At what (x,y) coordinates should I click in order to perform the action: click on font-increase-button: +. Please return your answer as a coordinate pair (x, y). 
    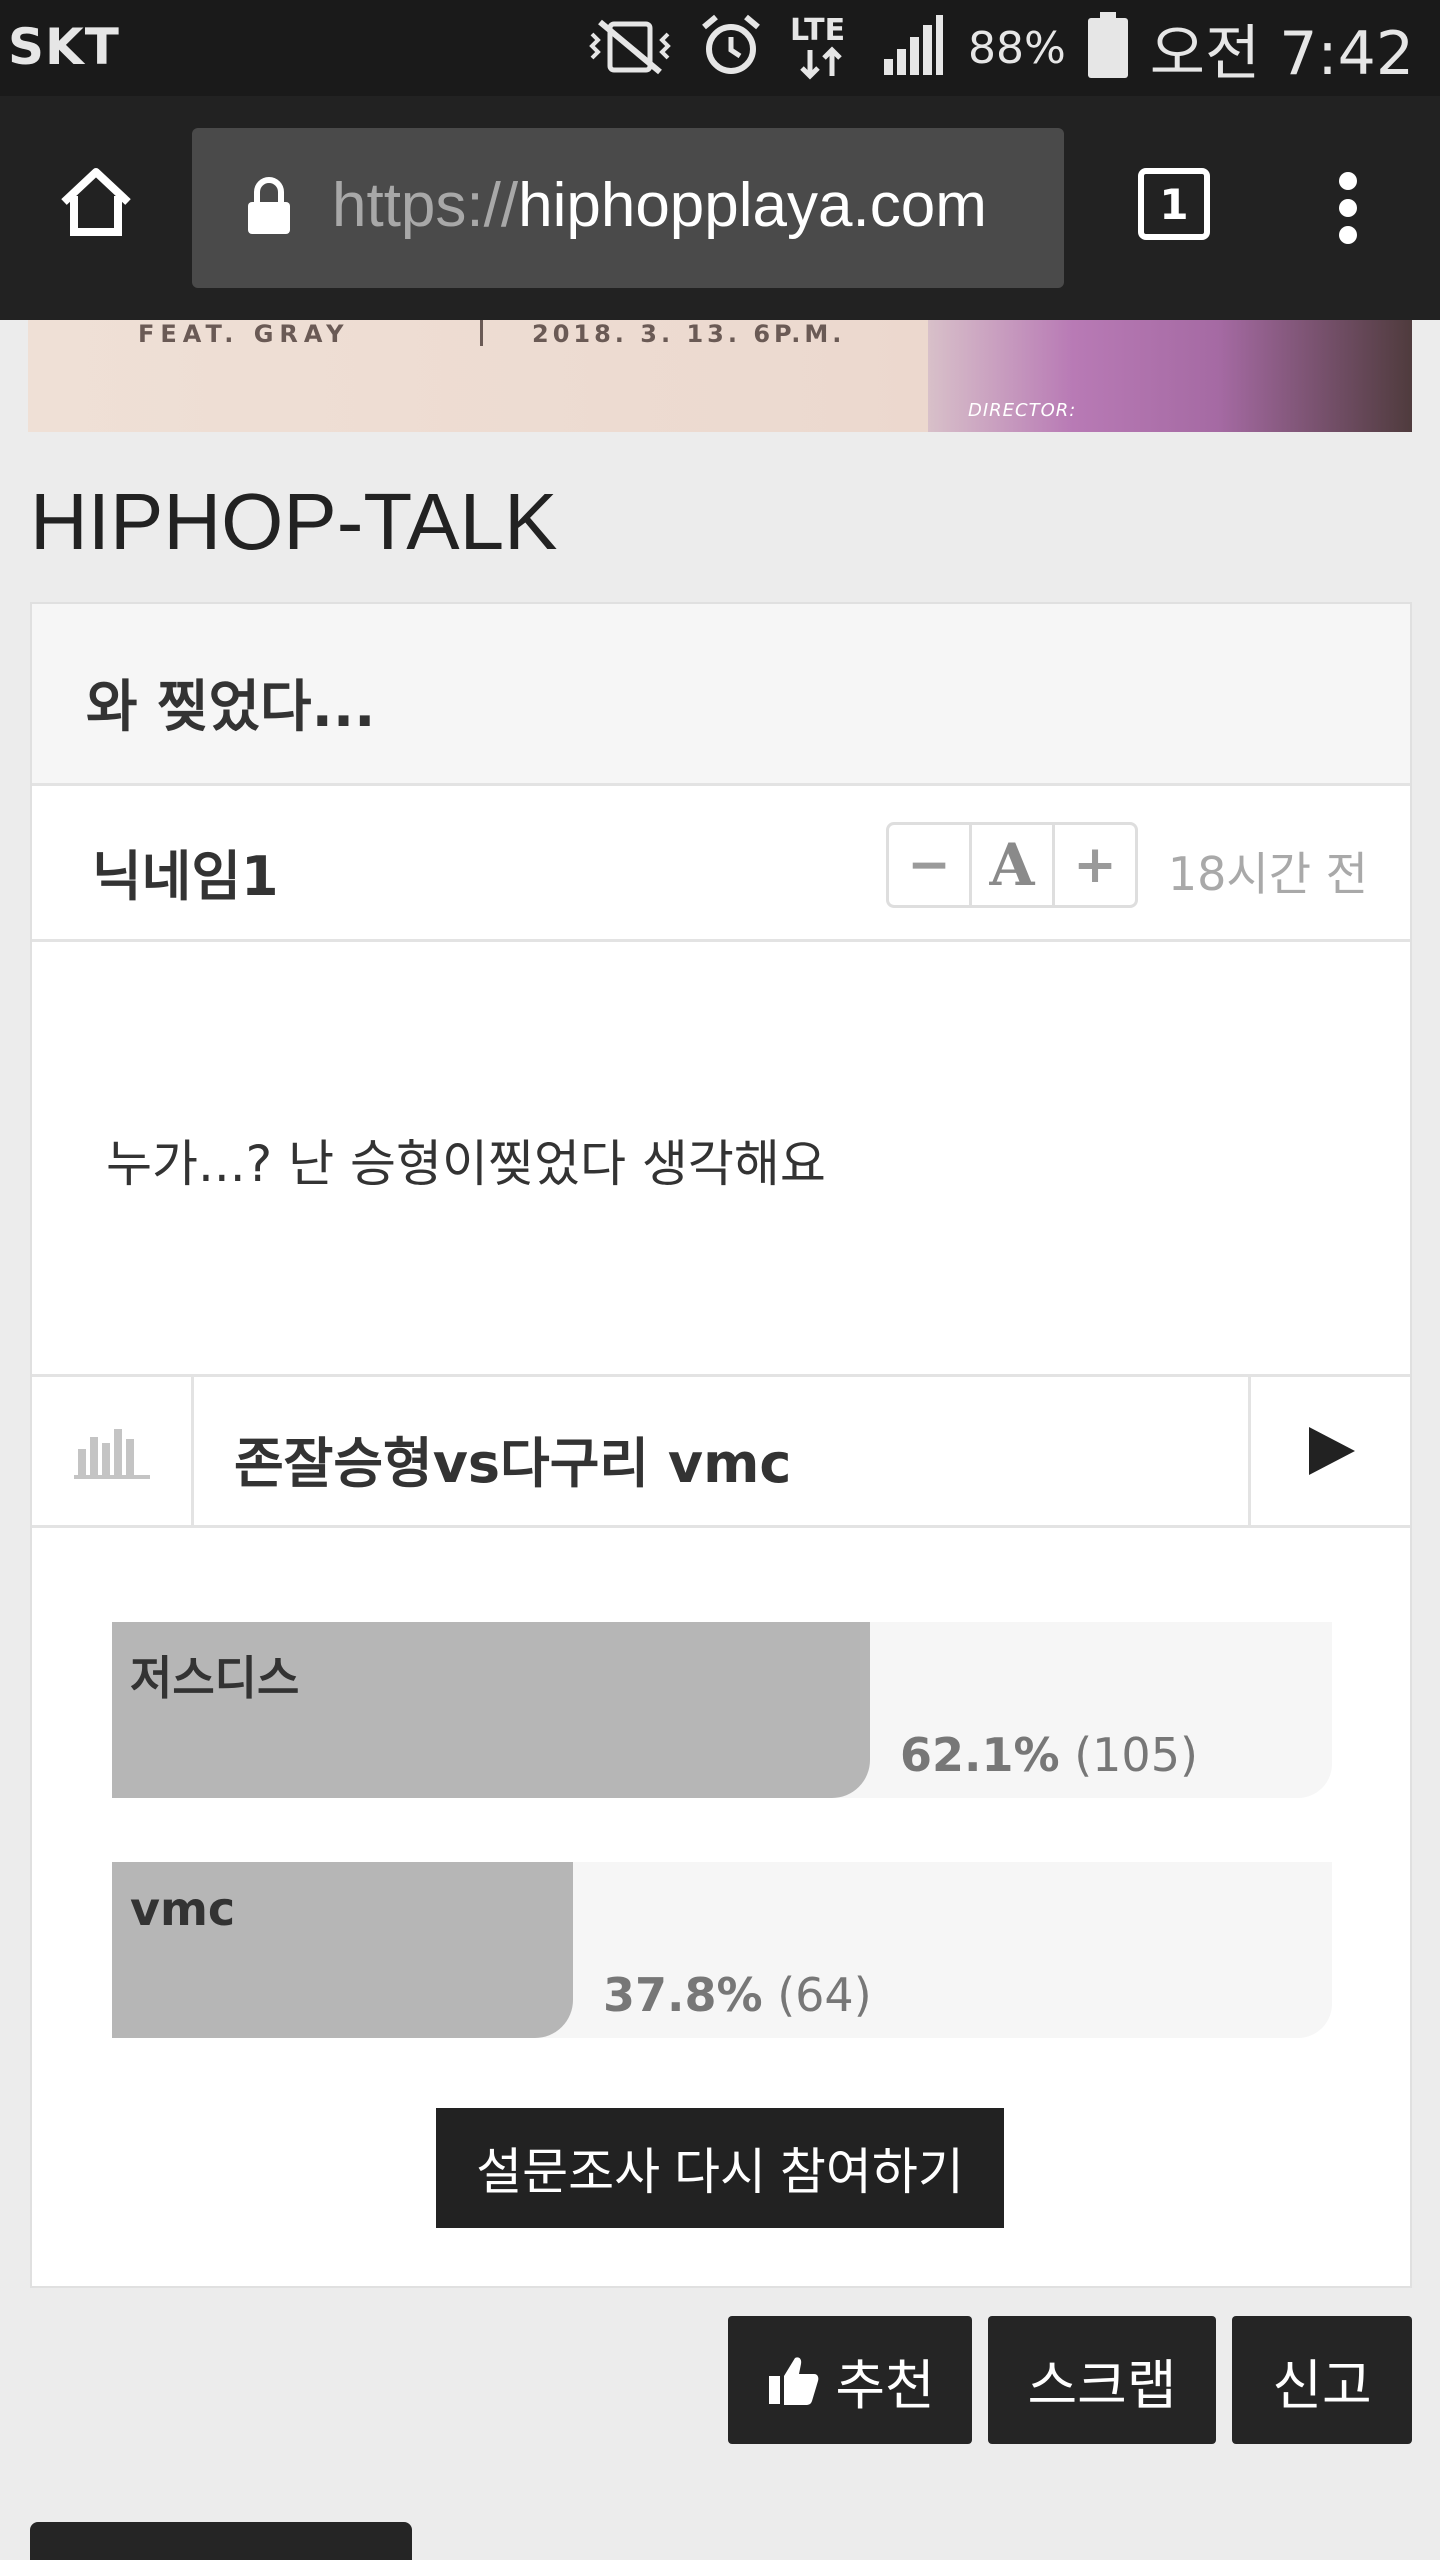
    Looking at the image, I should click on (1093, 865).